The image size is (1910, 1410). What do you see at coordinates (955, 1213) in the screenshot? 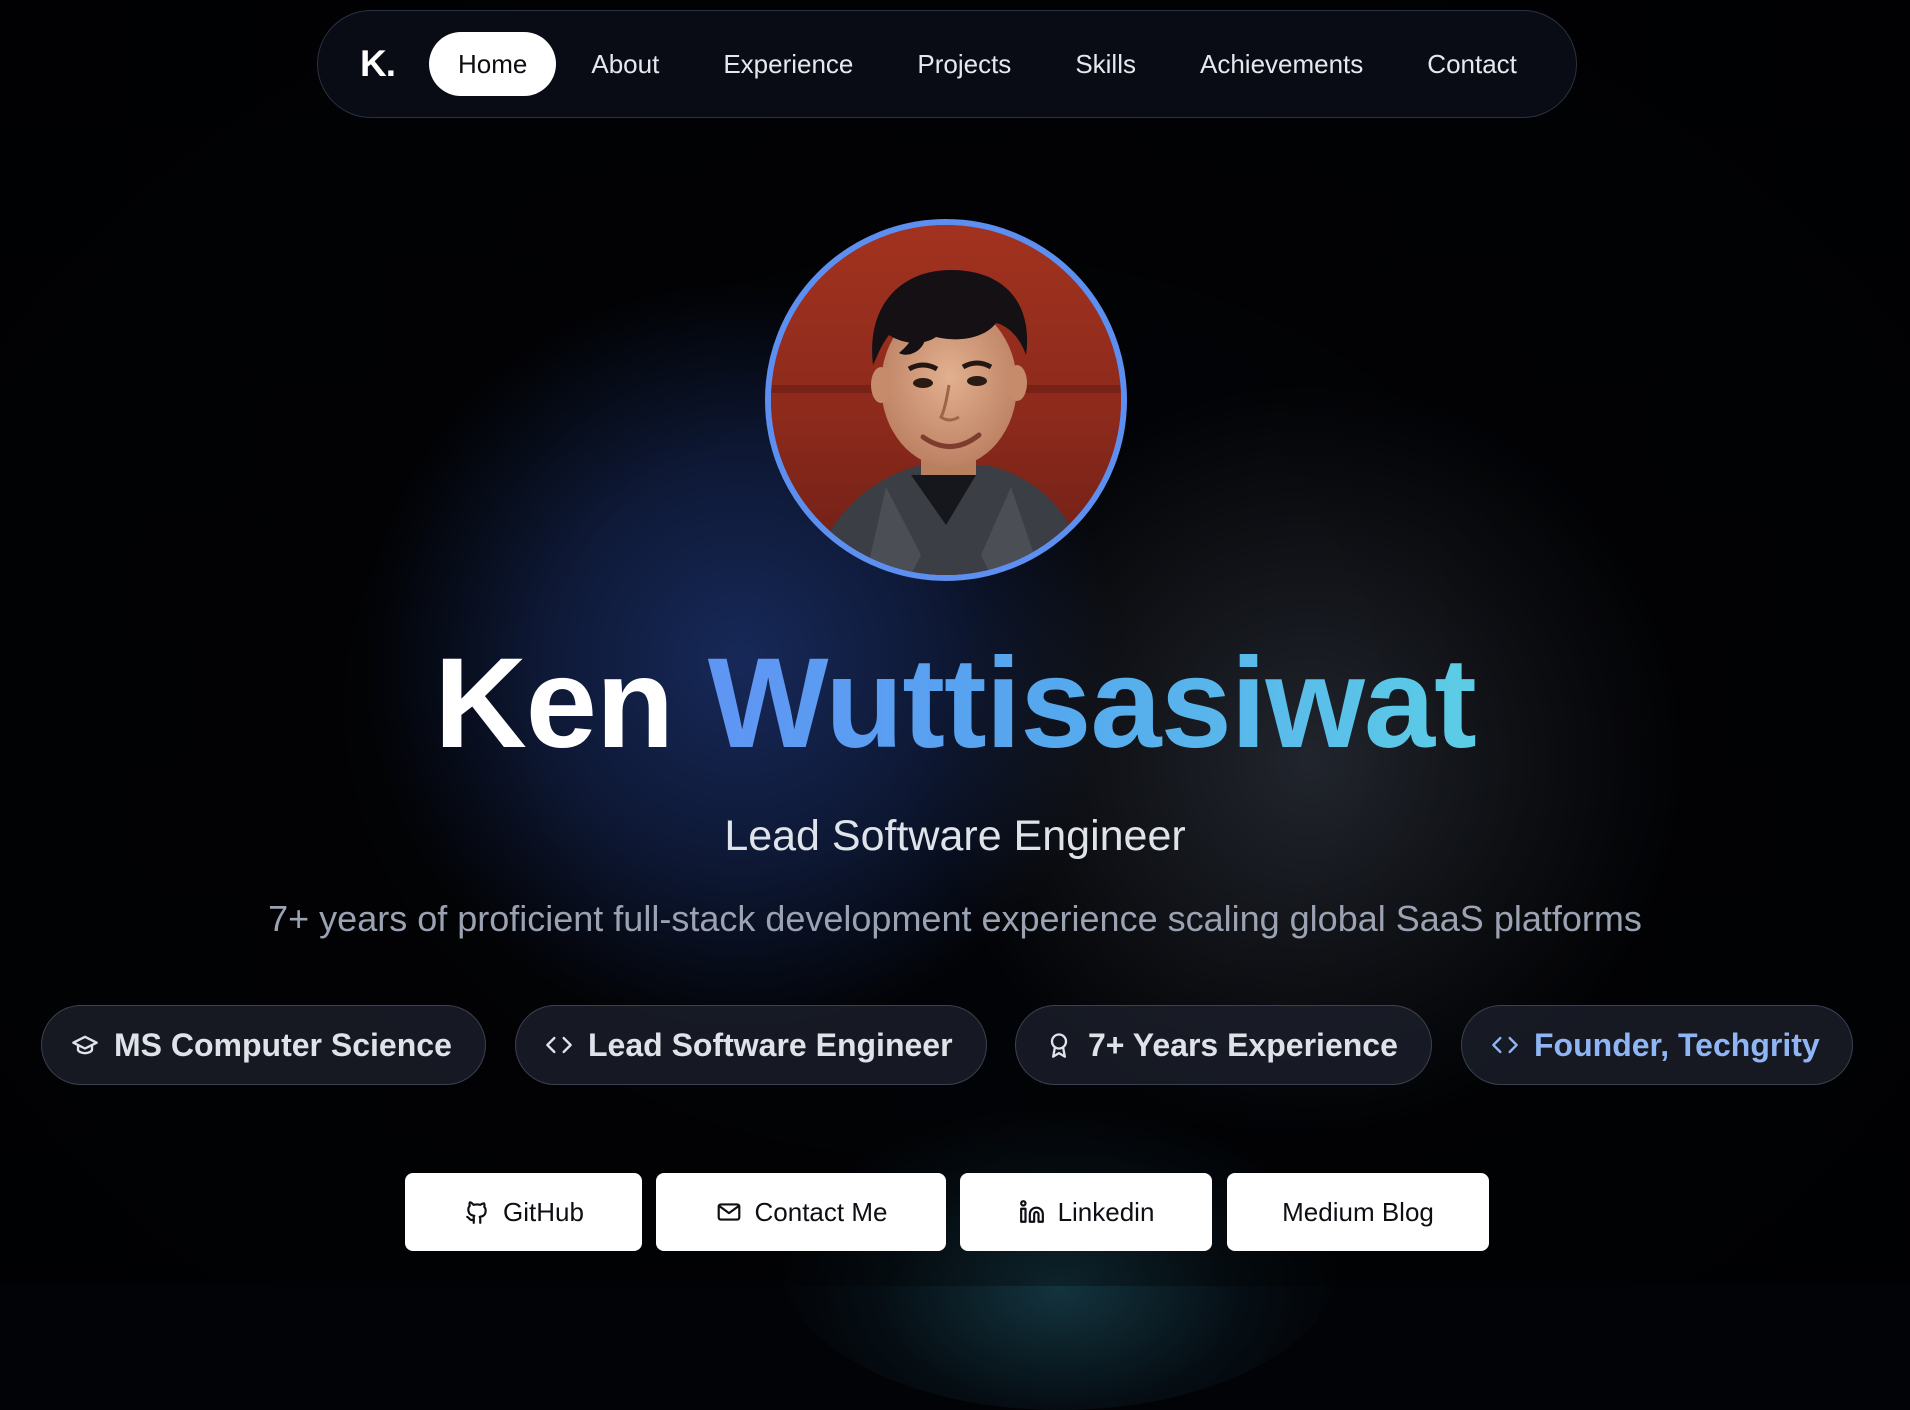
I see `action-buttons: GitHub Contact Me Linkedin Medium Blog` at bounding box center [955, 1213].